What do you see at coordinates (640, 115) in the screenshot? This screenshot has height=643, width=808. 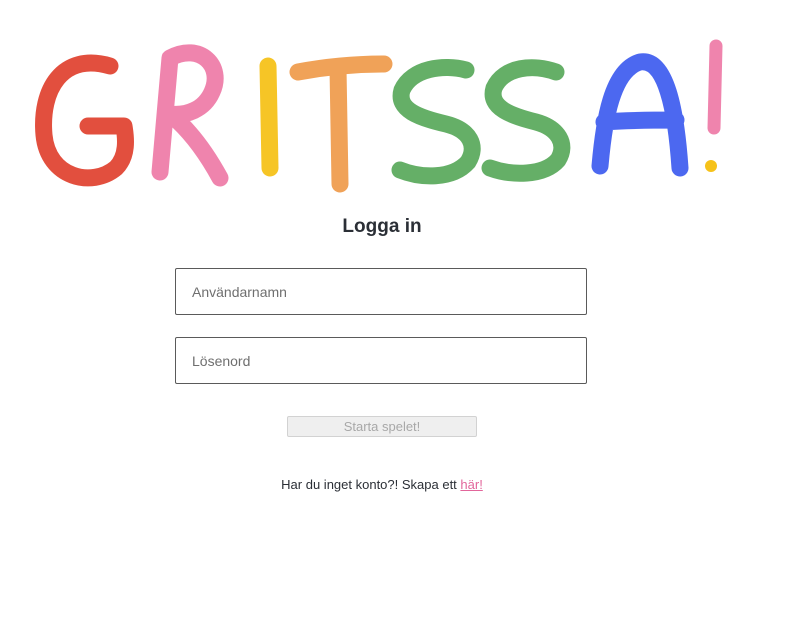 I see `logo-letter-a` at bounding box center [640, 115].